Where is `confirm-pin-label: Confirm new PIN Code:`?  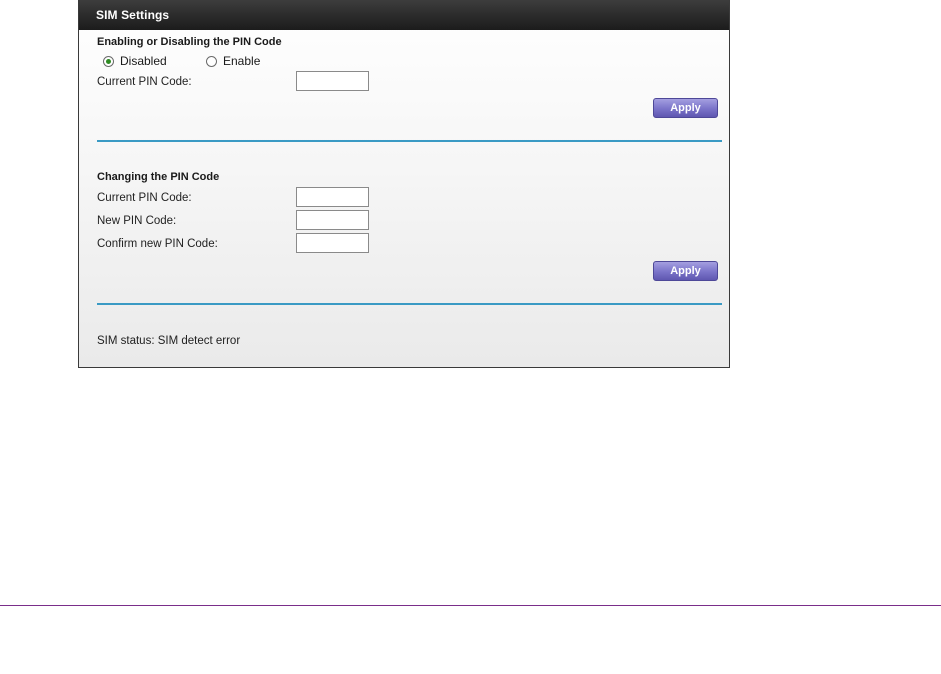
confirm-pin-label: Confirm new PIN Code: is located at coordinates (157, 244).